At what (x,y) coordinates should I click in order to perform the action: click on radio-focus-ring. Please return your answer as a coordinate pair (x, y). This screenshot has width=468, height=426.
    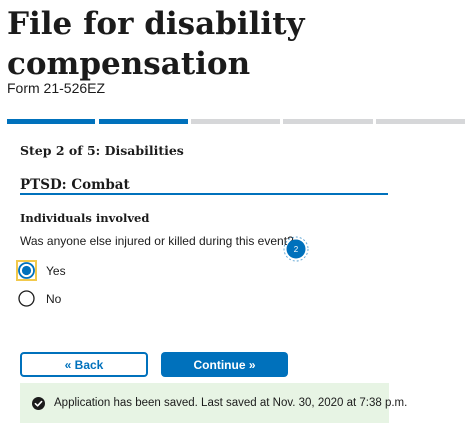
    Looking at the image, I should click on (26, 270).